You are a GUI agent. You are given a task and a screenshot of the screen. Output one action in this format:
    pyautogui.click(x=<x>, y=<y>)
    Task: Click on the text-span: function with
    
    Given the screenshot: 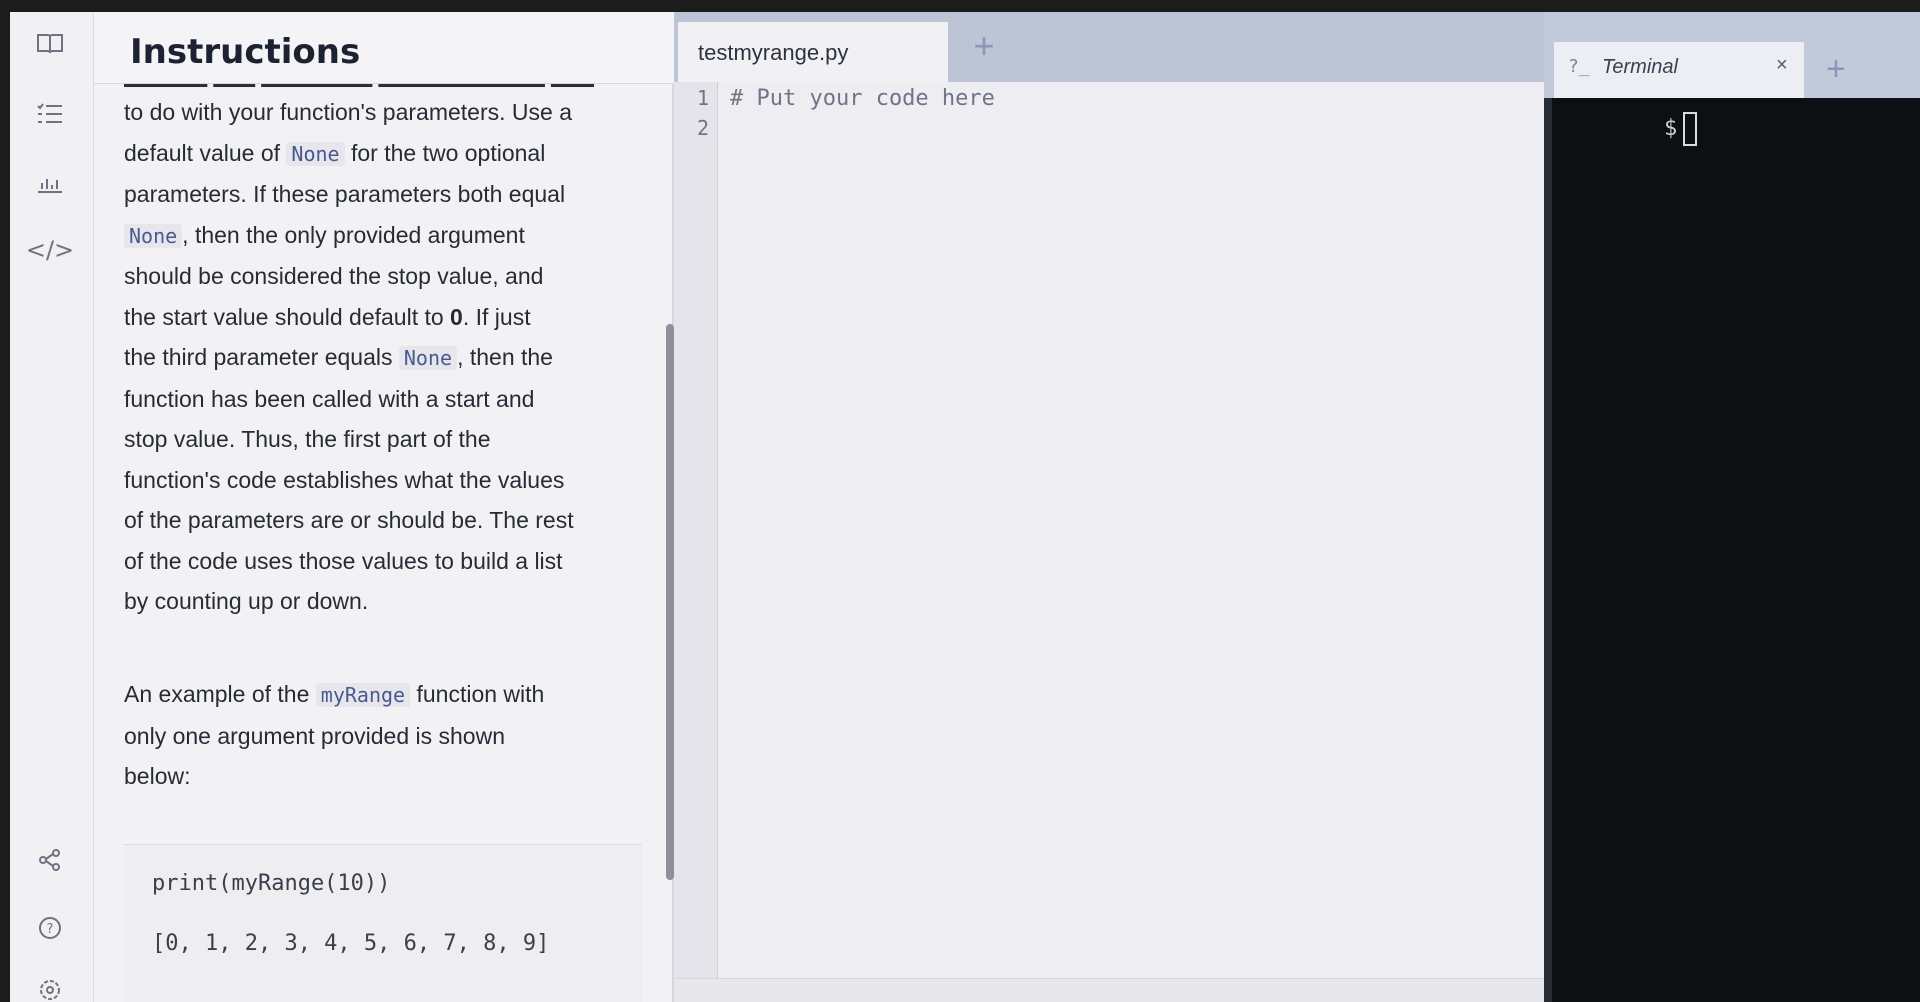 What is the action you would take?
    pyautogui.click(x=477, y=694)
    